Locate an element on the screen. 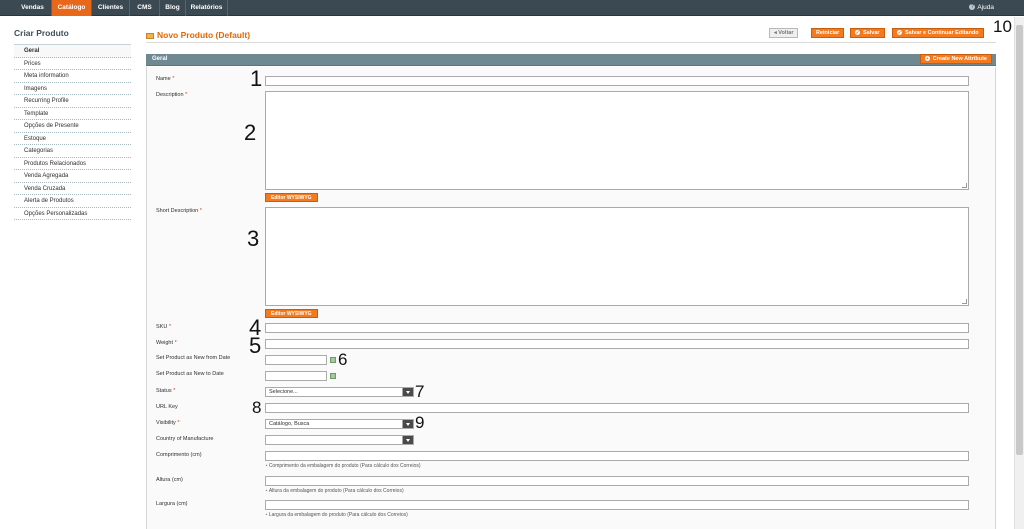 This screenshot has width=1024, height=529. sidebar-item-estoque: Estoque is located at coordinates (72, 138).